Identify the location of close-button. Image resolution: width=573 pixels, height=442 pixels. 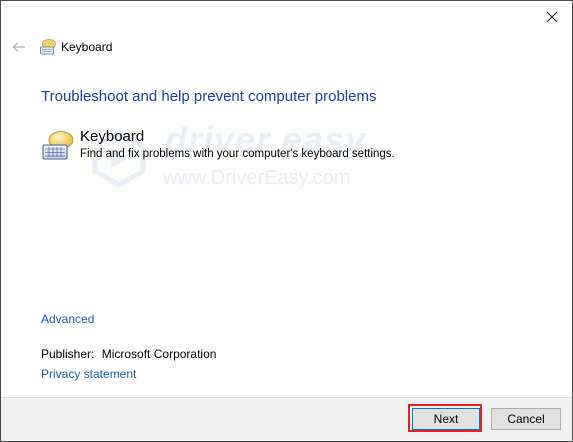
(552, 17).